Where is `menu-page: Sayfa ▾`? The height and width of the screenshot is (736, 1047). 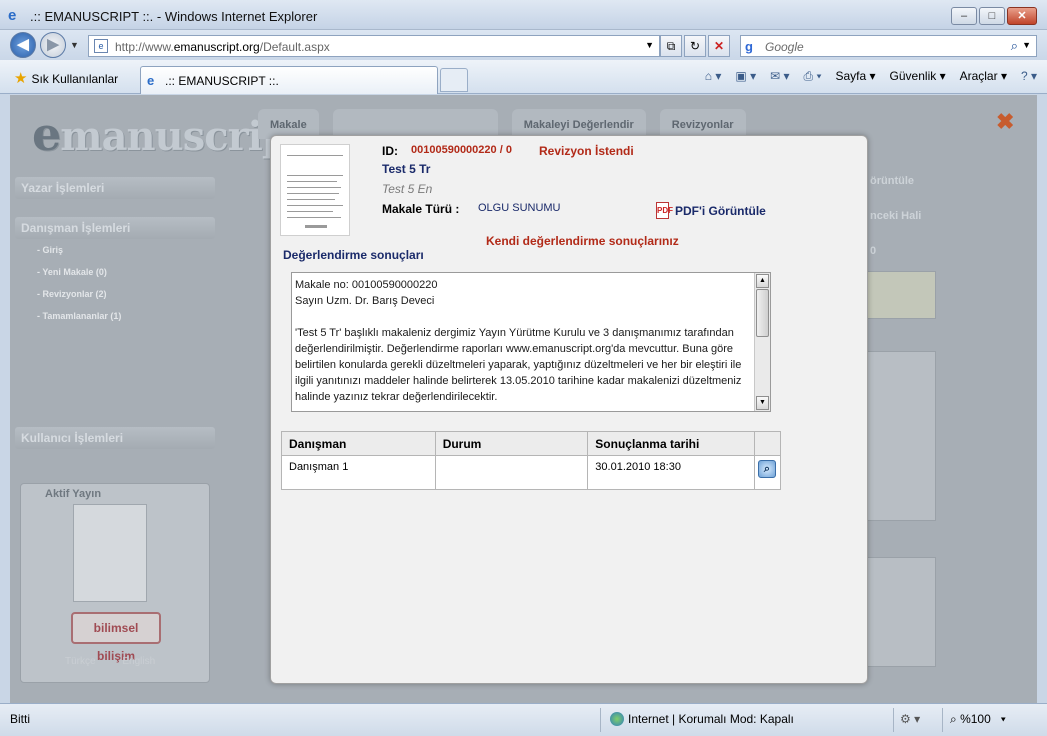 menu-page: Sayfa ▾ is located at coordinates (856, 76).